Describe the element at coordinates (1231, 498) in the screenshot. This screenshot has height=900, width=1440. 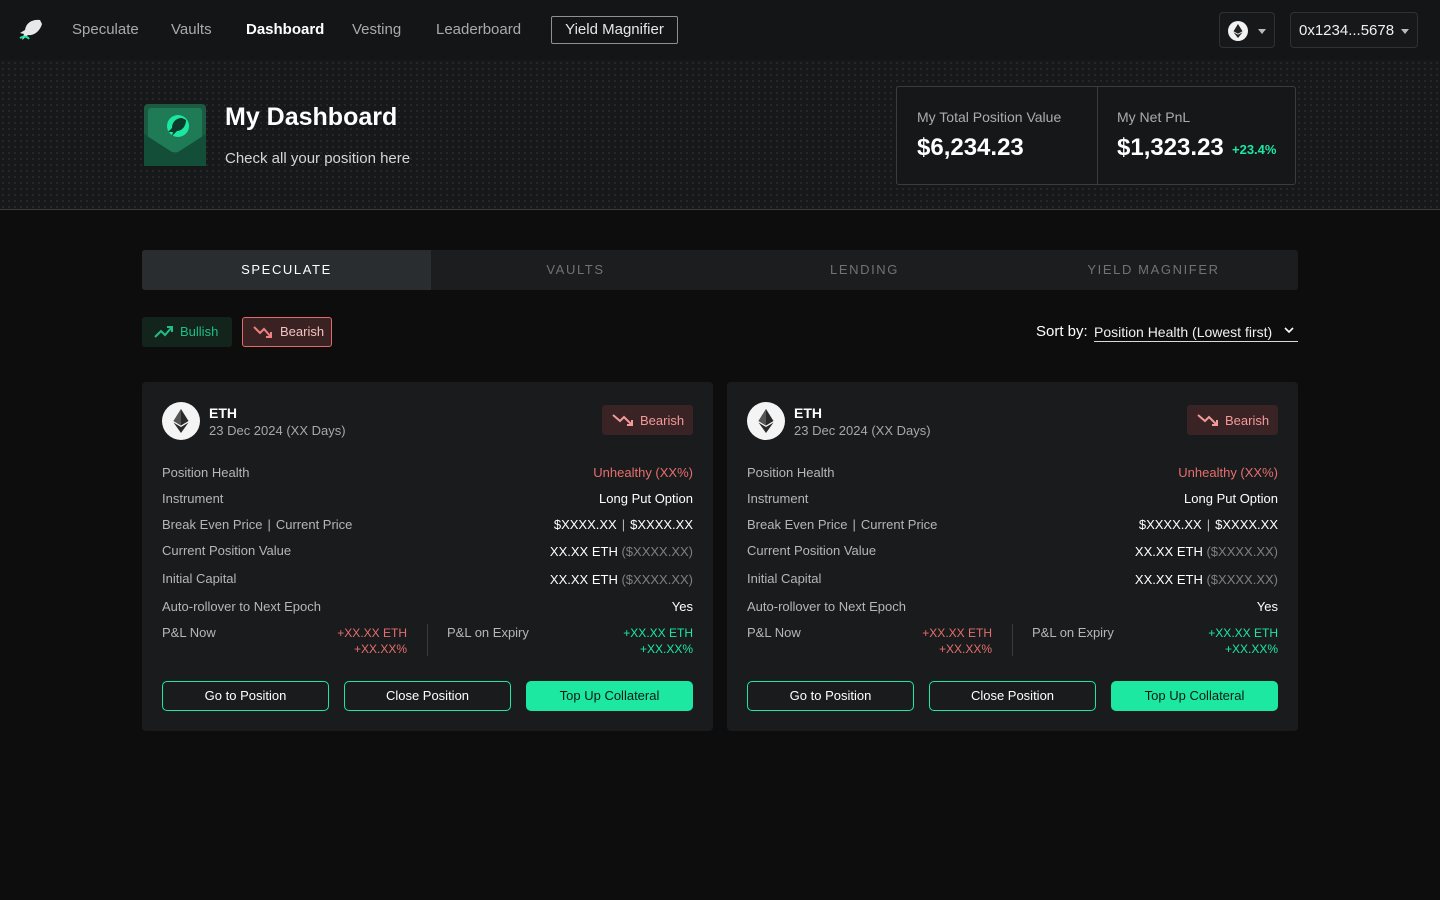
I see `instrument-value: Long Put Option` at that location.